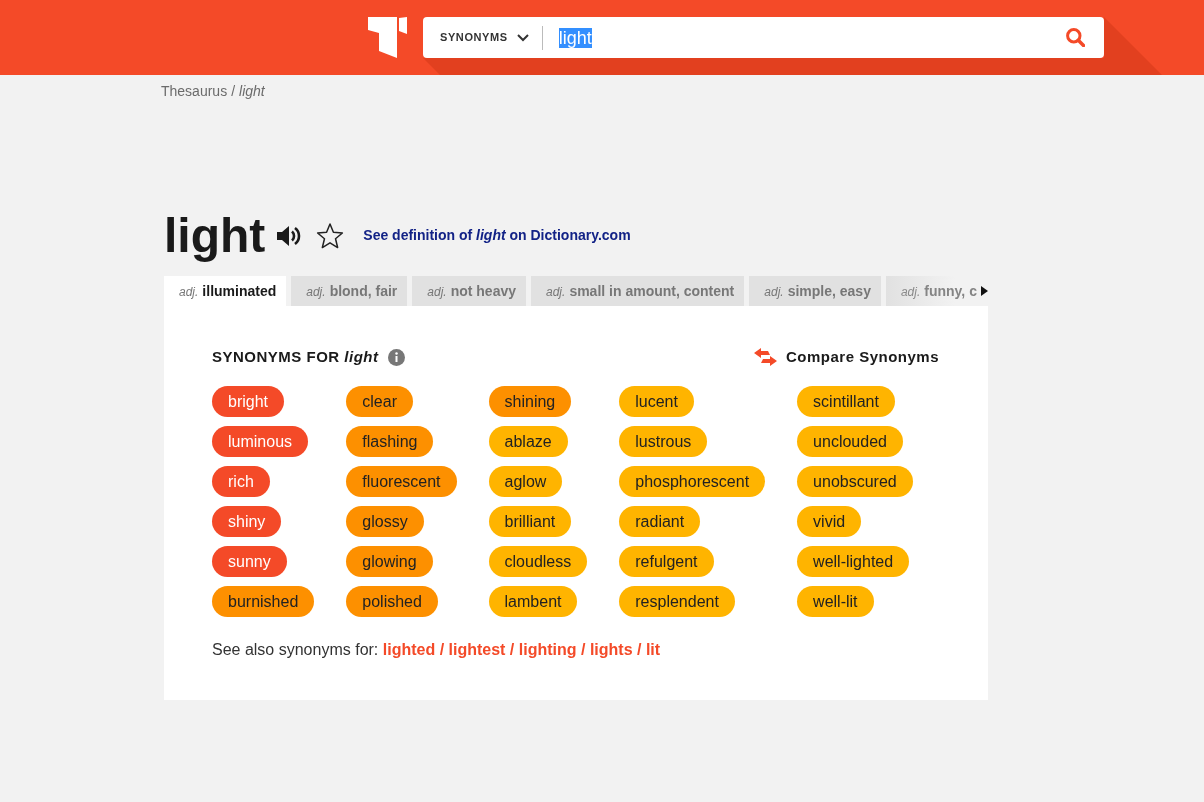 This screenshot has width=1204, height=802. Describe the element at coordinates (525, 481) in the screenshot. I see `synonym-chip: aglow` at that location.